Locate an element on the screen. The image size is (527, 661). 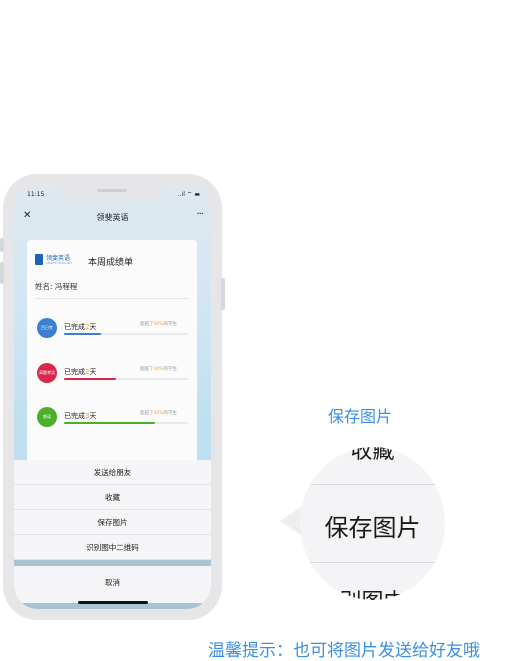
logo-subtext: LINGFEI ENGLISH is located at coordinates (59, 263).